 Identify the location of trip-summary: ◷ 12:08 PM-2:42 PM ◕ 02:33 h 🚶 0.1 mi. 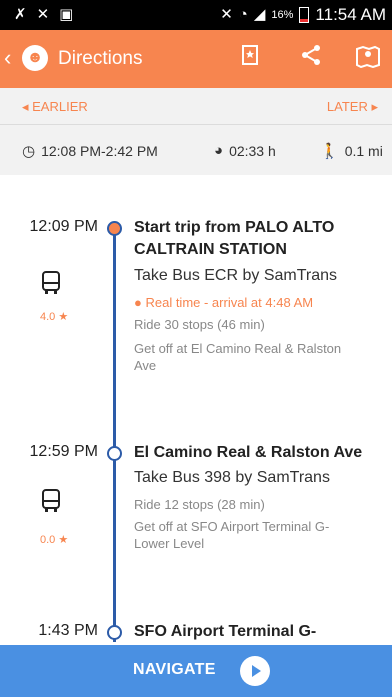
(196, 150).